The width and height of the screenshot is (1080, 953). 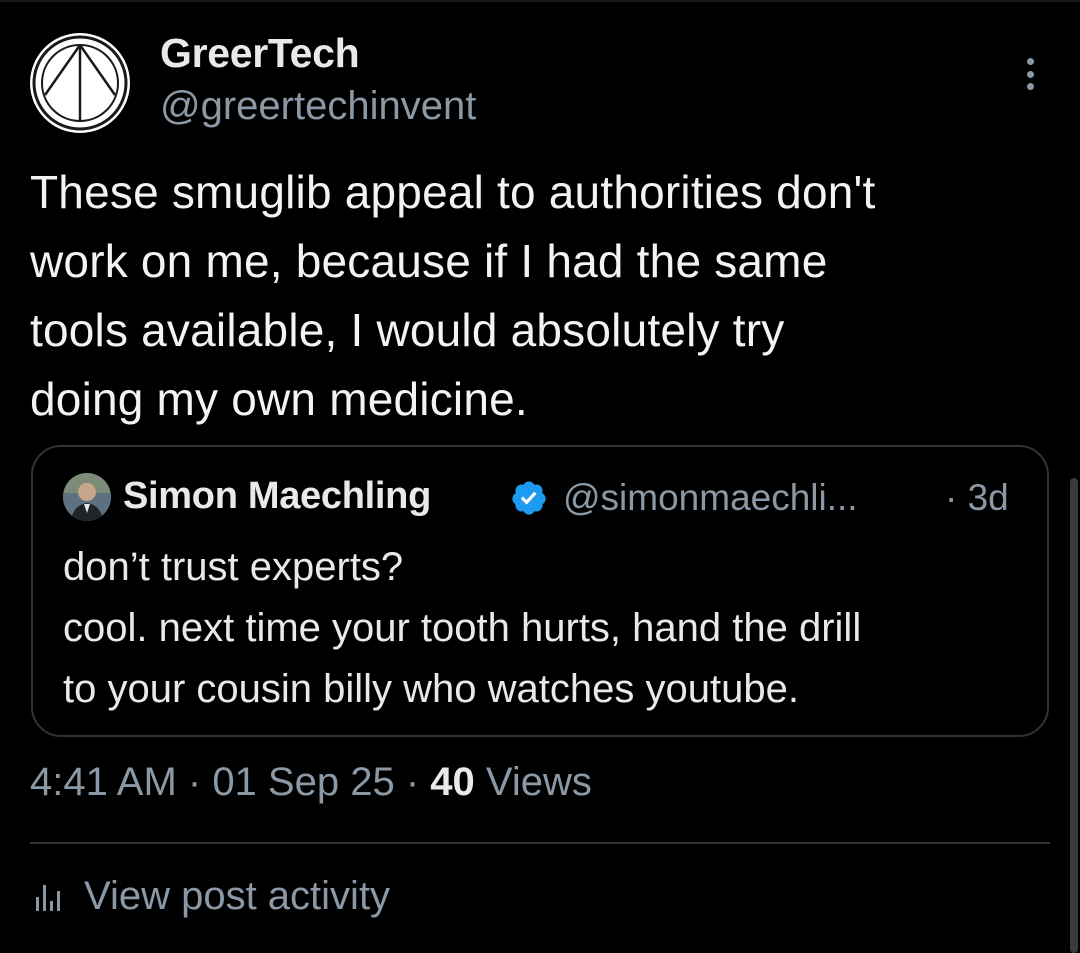 What do you see at coordinates (452, 782) in the screenshot?
I see `views-count: 40` at bounding box center [452, 782].